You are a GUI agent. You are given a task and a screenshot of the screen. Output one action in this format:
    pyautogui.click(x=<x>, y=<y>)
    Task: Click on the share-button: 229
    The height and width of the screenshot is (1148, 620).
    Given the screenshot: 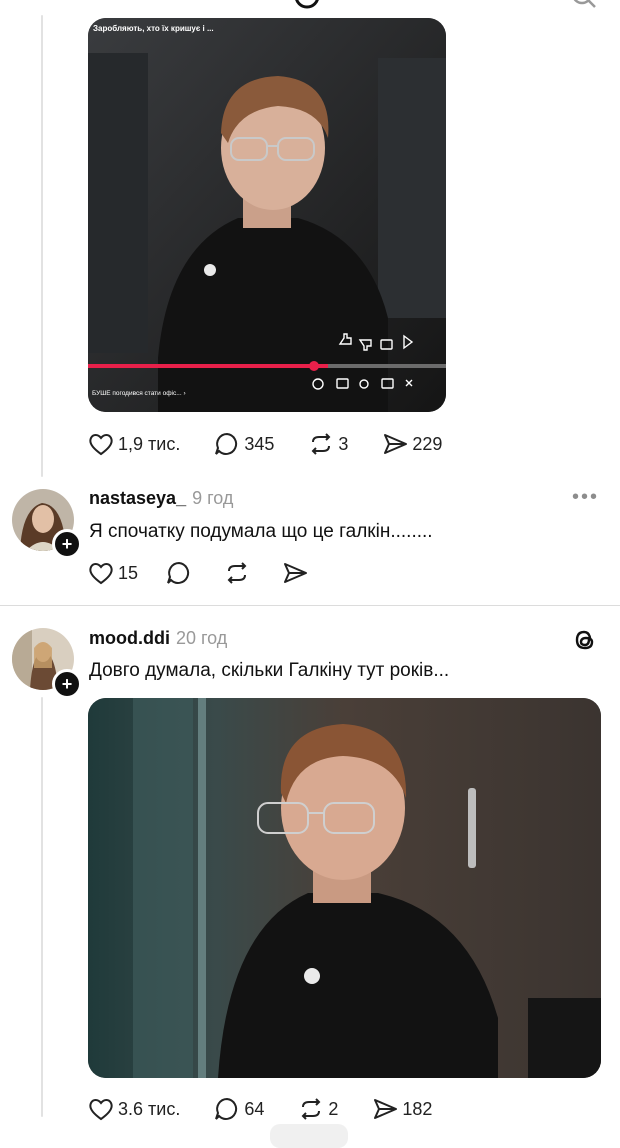 What is the action you would take?
    pyautogui.click(x=412, y=444)
    